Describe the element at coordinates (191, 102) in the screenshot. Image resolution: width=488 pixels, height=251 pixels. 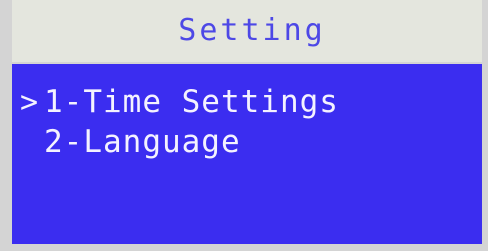
I see `menu-item-label: 1-Time Settings` at that location.